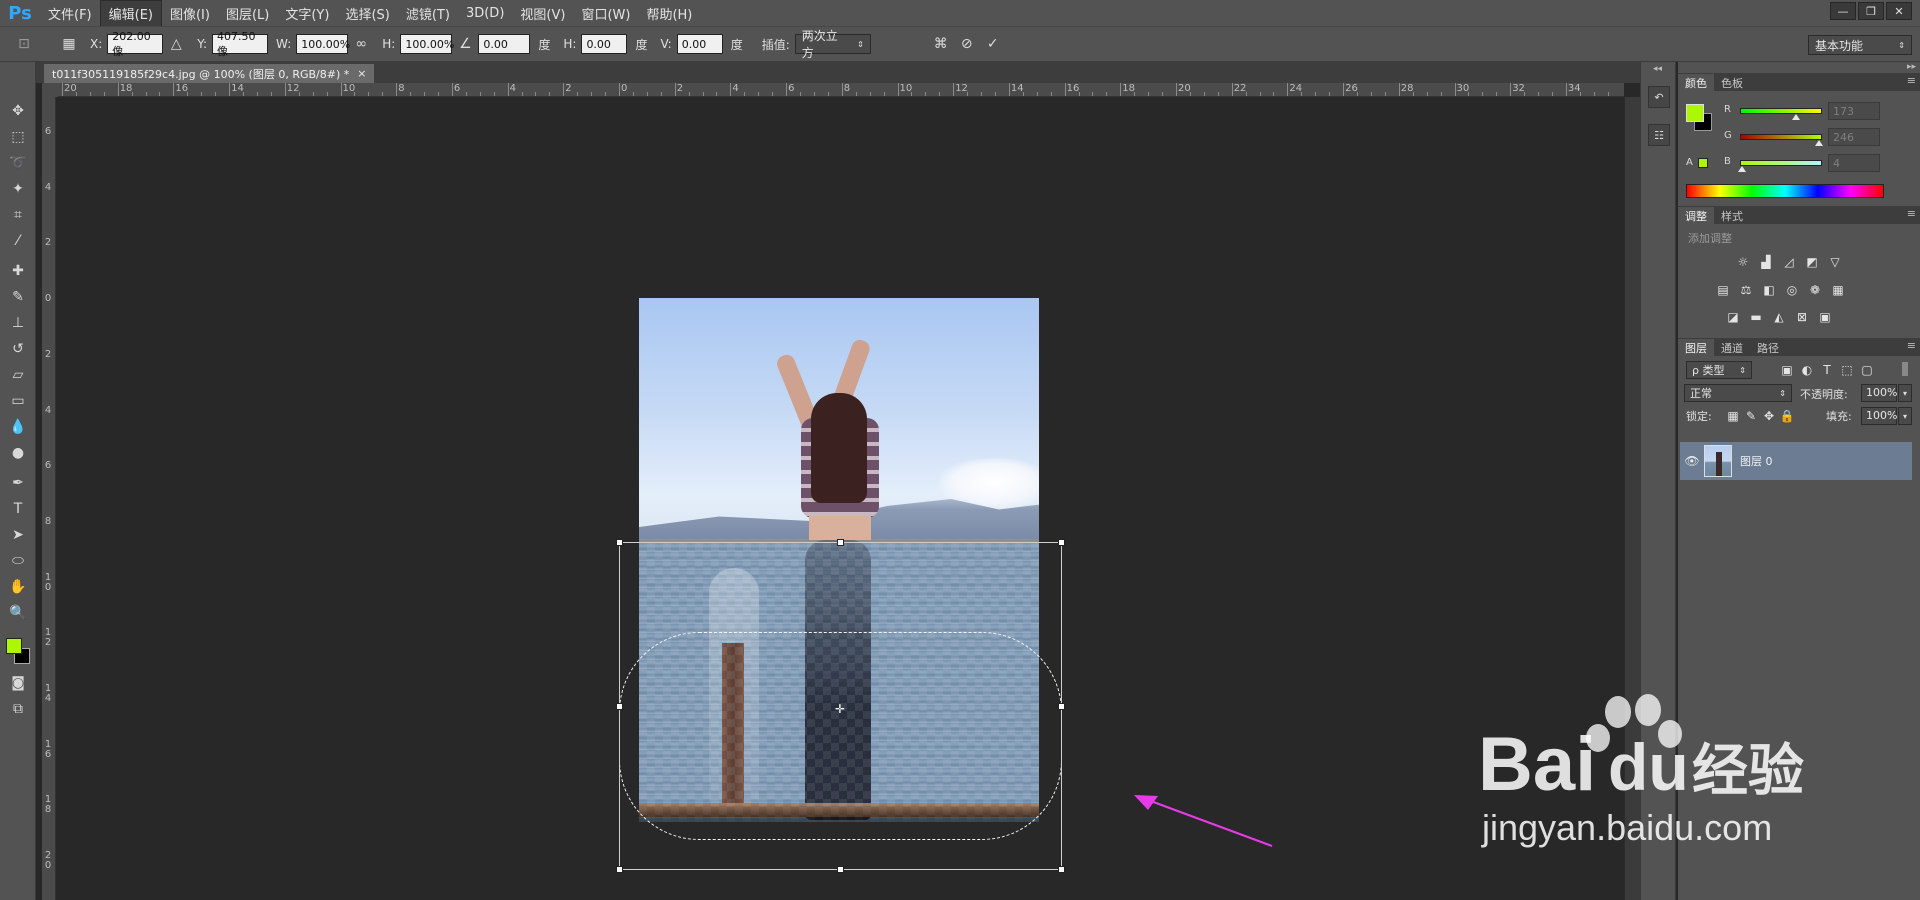 Image resolution: width=1920 pixels, height=900 pixels. Describe the element at coordinates (1879, 416) in the screenshot. I see `fill-field: 100%` at that location.